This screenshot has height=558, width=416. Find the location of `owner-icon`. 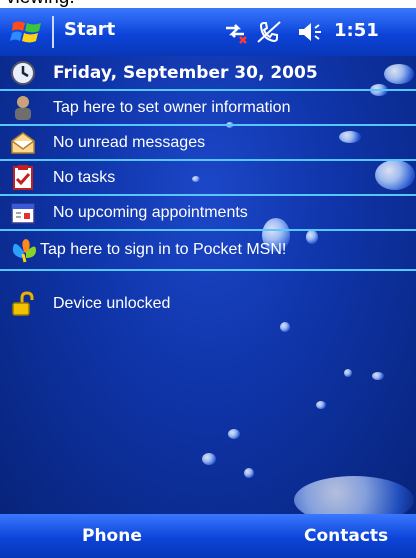

owner-icon is located at coordinates (23, 107).